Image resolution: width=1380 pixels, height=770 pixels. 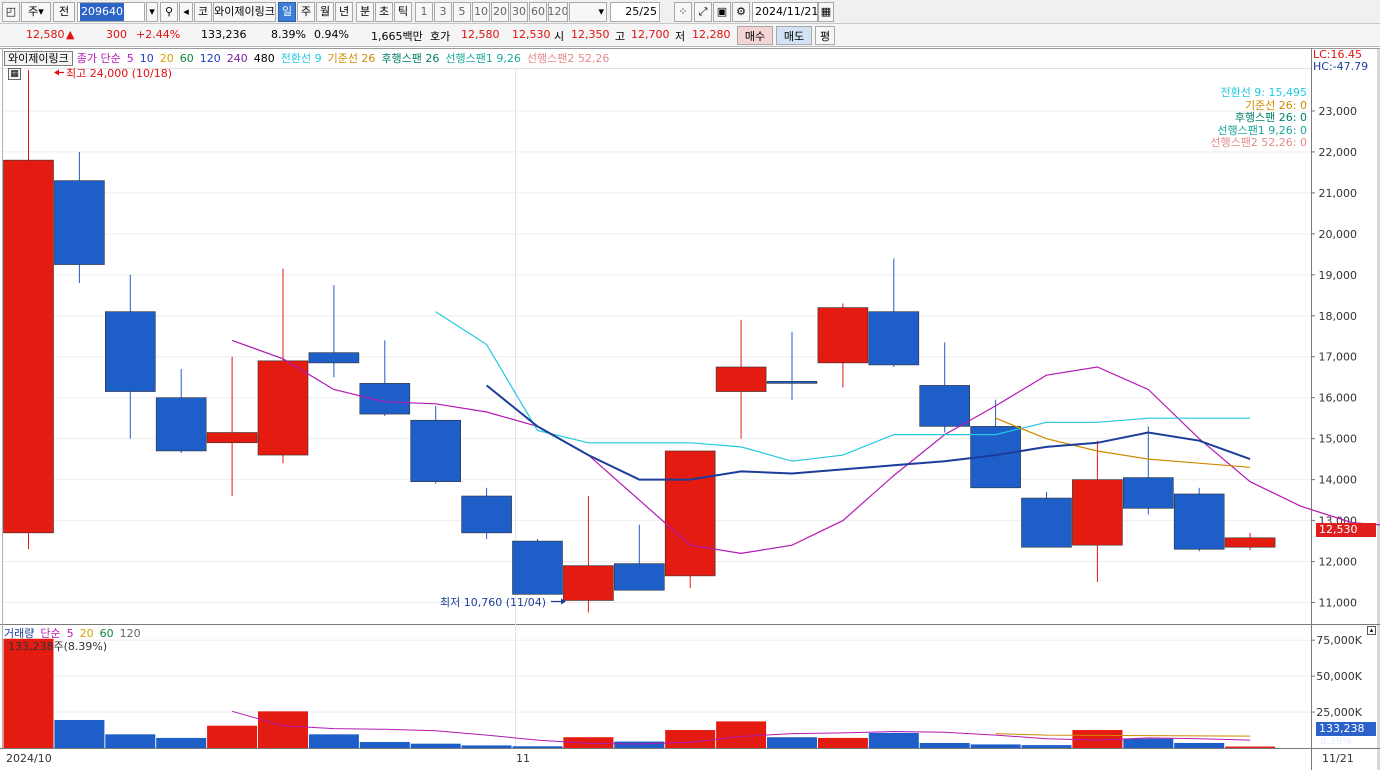 What do you see at coordinates (639, 693) in the screenshot?
I see `volume-bars` at bounding box center [639, 693].